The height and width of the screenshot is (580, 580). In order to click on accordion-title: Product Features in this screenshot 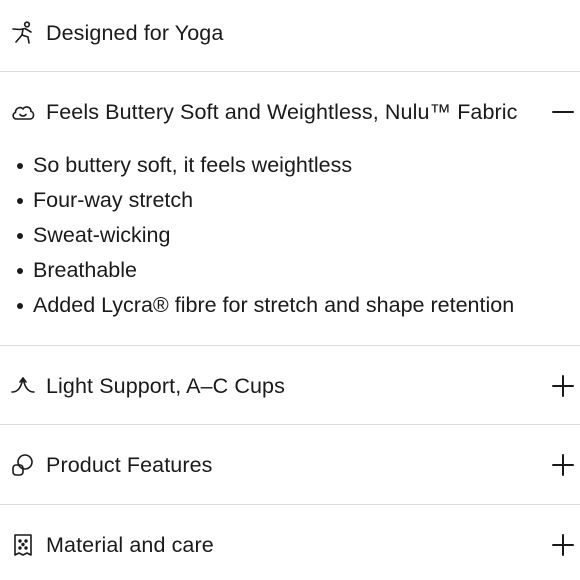, I will do `click(129, 464)`.